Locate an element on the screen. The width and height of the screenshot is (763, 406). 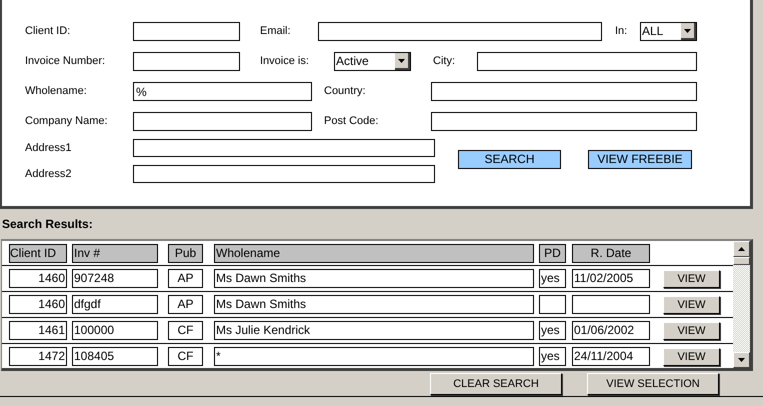
column-header: Client ID is located at coordinates (38, 253).